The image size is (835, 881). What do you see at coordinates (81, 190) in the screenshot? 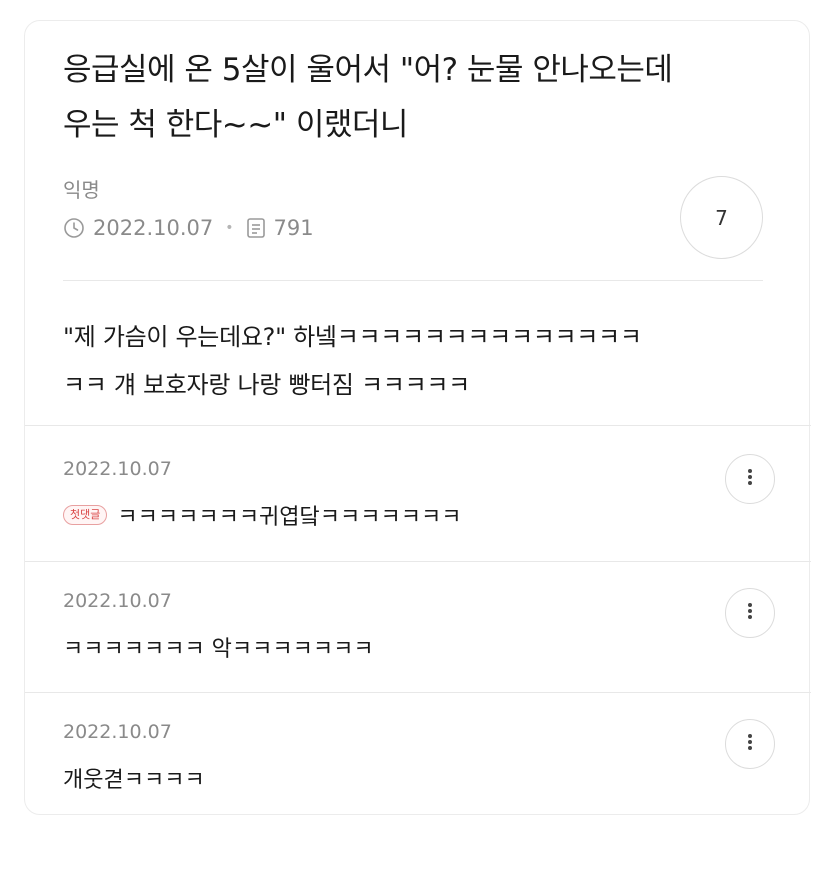
I see `author-name: 익명` at bounding box center [81, 190].